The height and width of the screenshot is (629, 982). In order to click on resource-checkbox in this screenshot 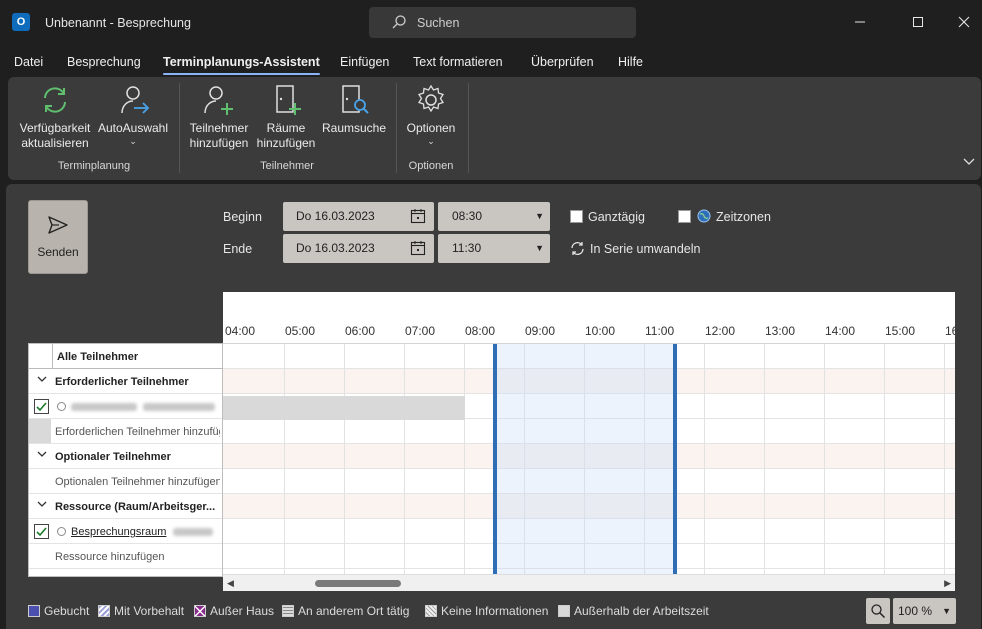, I will do `click(41, 531)`.